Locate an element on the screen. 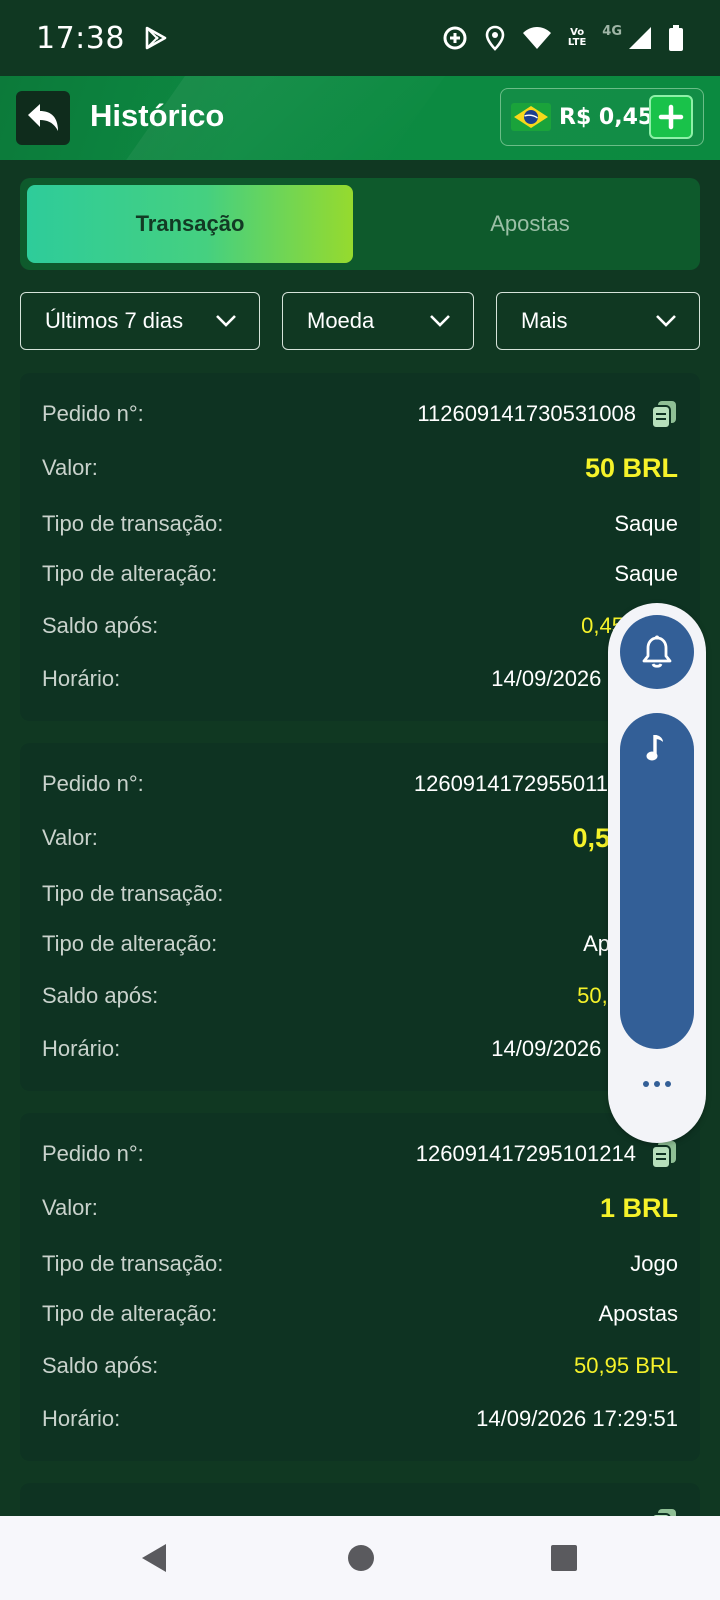 The height and width of the screenshot is (1600, 720). date-range-label: Últimos 7 dias is located at coordinates (114, 320).